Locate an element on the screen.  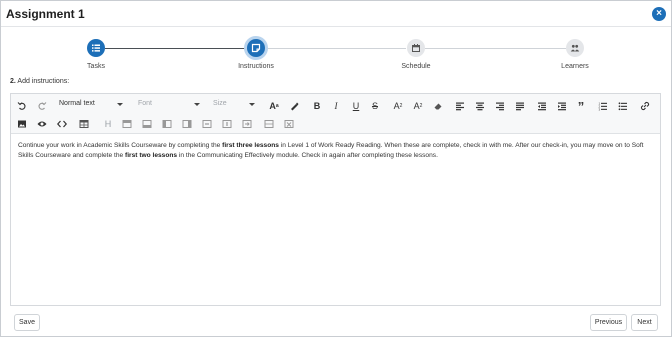
image-icon is located at coordinates (22, 124).